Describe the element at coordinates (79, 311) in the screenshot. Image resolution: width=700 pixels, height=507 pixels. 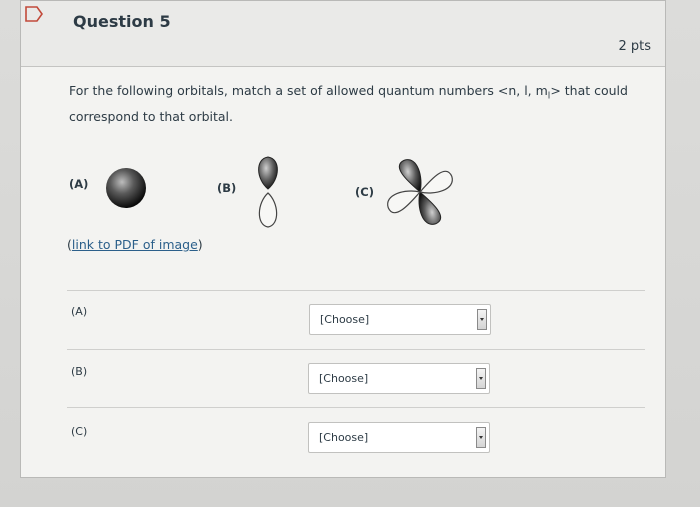
I see `match-label-a: (A)` at that location.